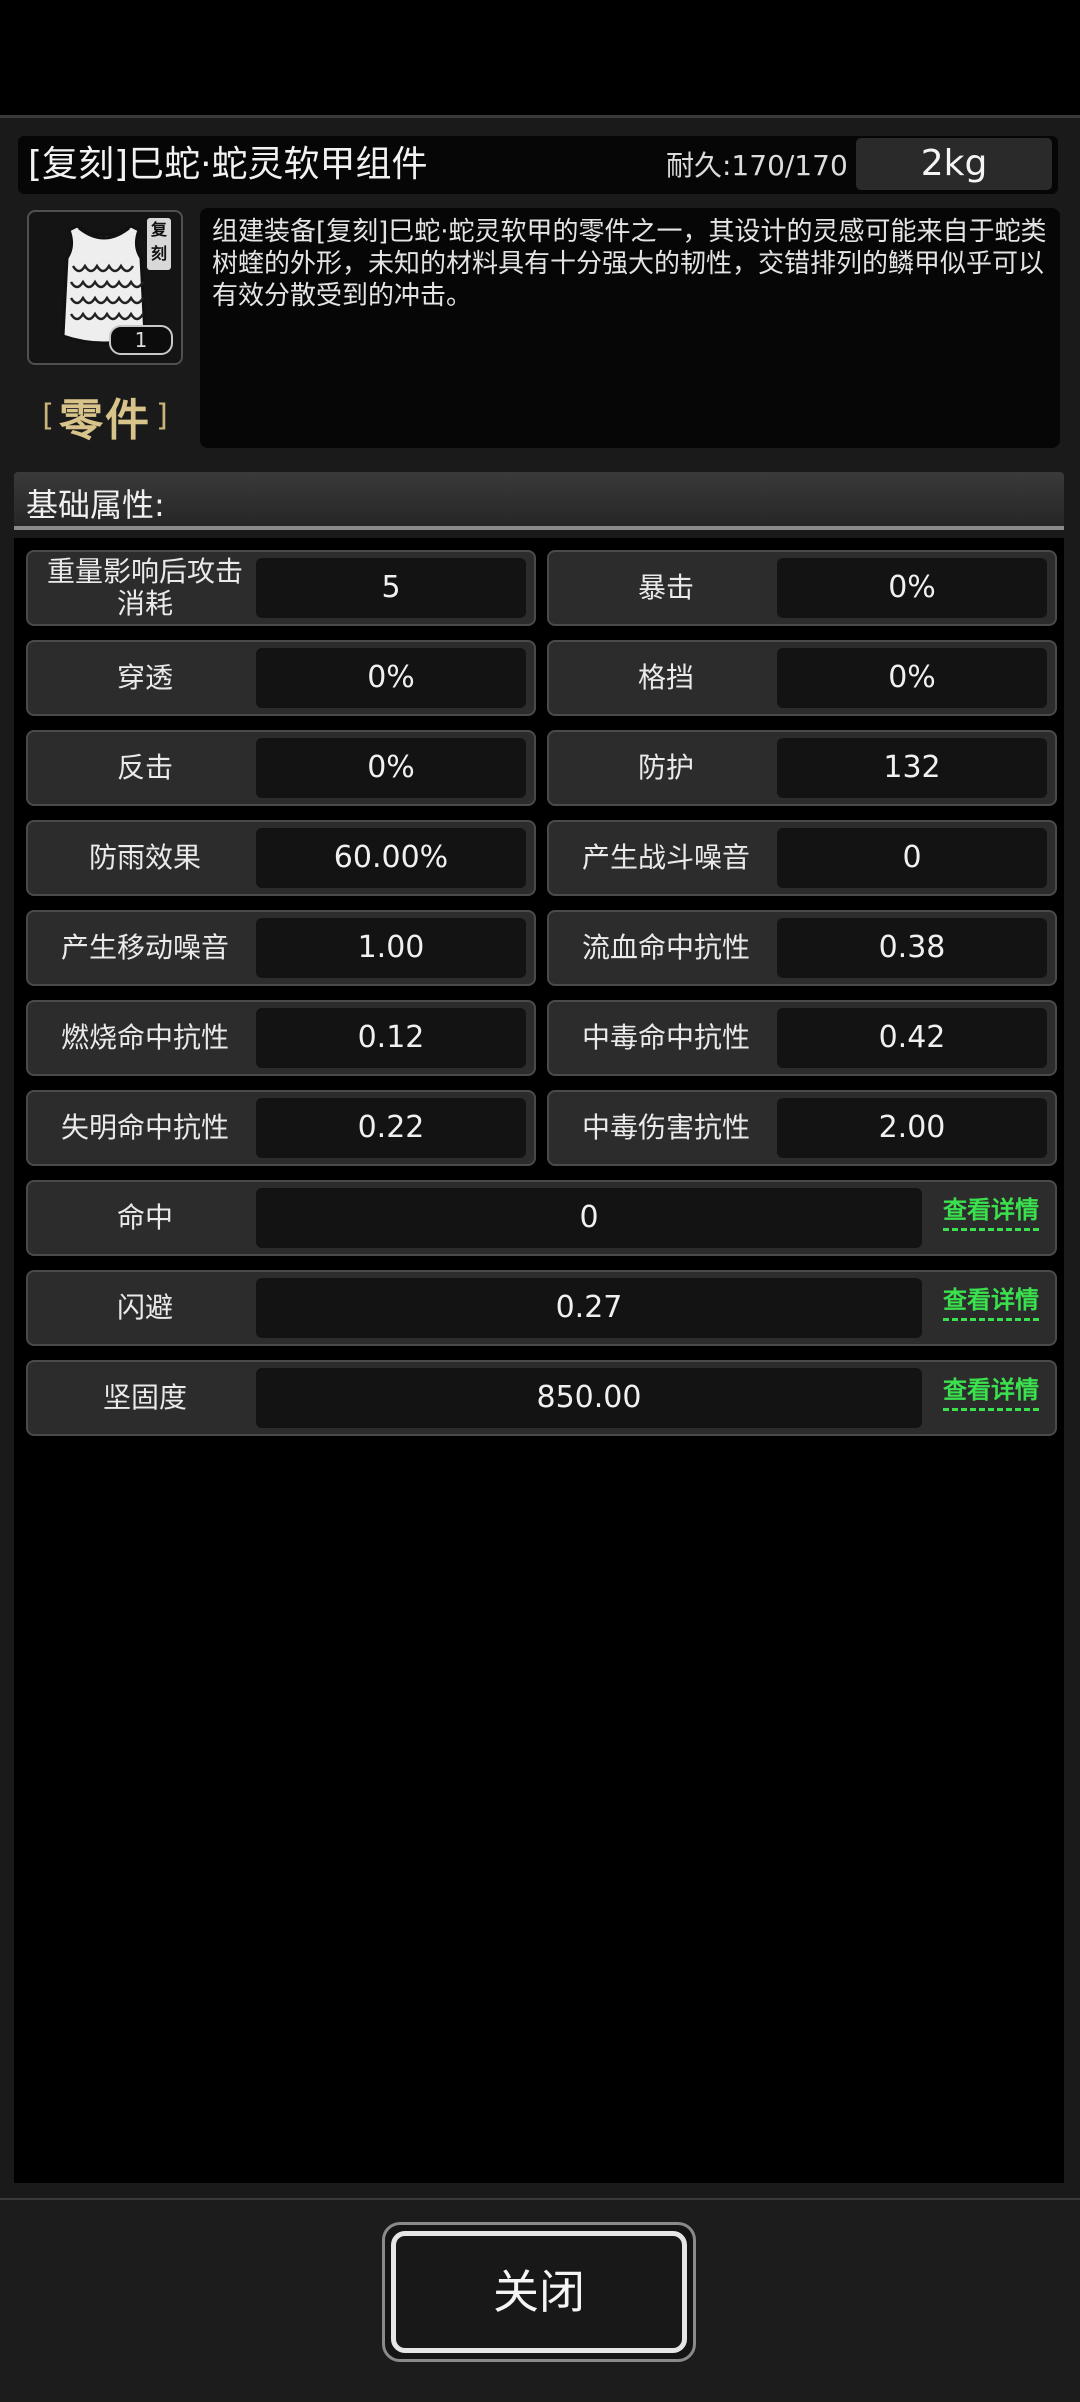  Describe the element at coordinates (665, 767) in the screenshot. I see `attribute-label: 防护` at that location.